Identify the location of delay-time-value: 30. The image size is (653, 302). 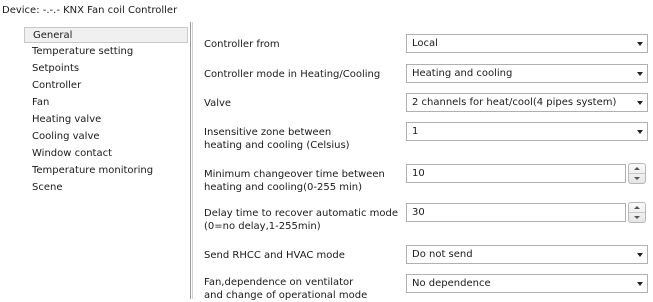
(418, 212).